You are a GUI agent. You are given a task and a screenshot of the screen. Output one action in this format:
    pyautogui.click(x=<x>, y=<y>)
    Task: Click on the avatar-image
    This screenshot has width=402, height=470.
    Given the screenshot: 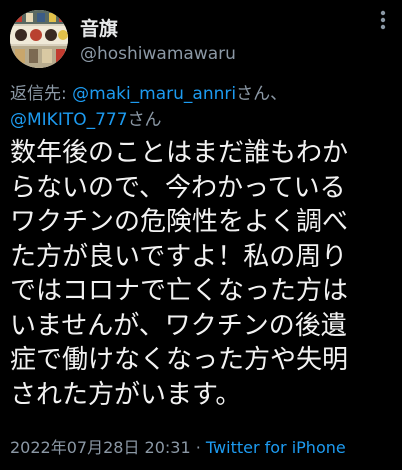 What is the action you would take?
    pyautogui.click(x=39, y=39)
    